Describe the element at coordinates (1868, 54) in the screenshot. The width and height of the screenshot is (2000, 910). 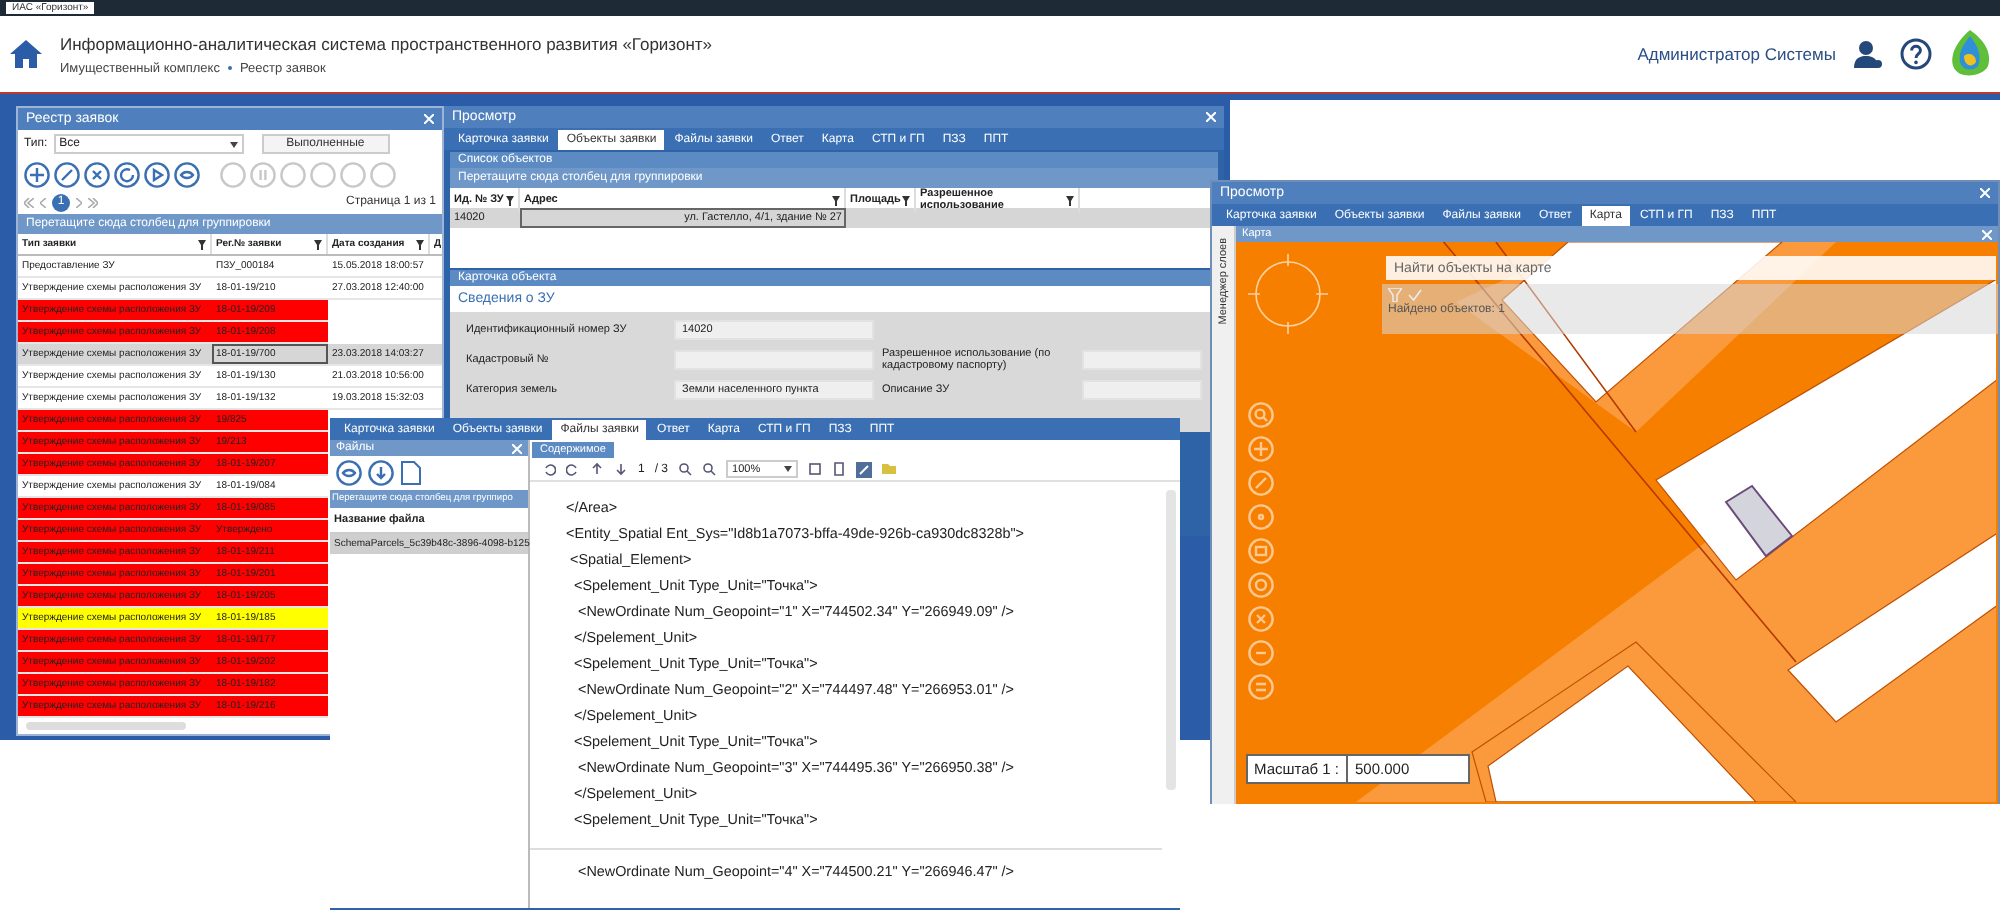
I see `user-icon` at that location.